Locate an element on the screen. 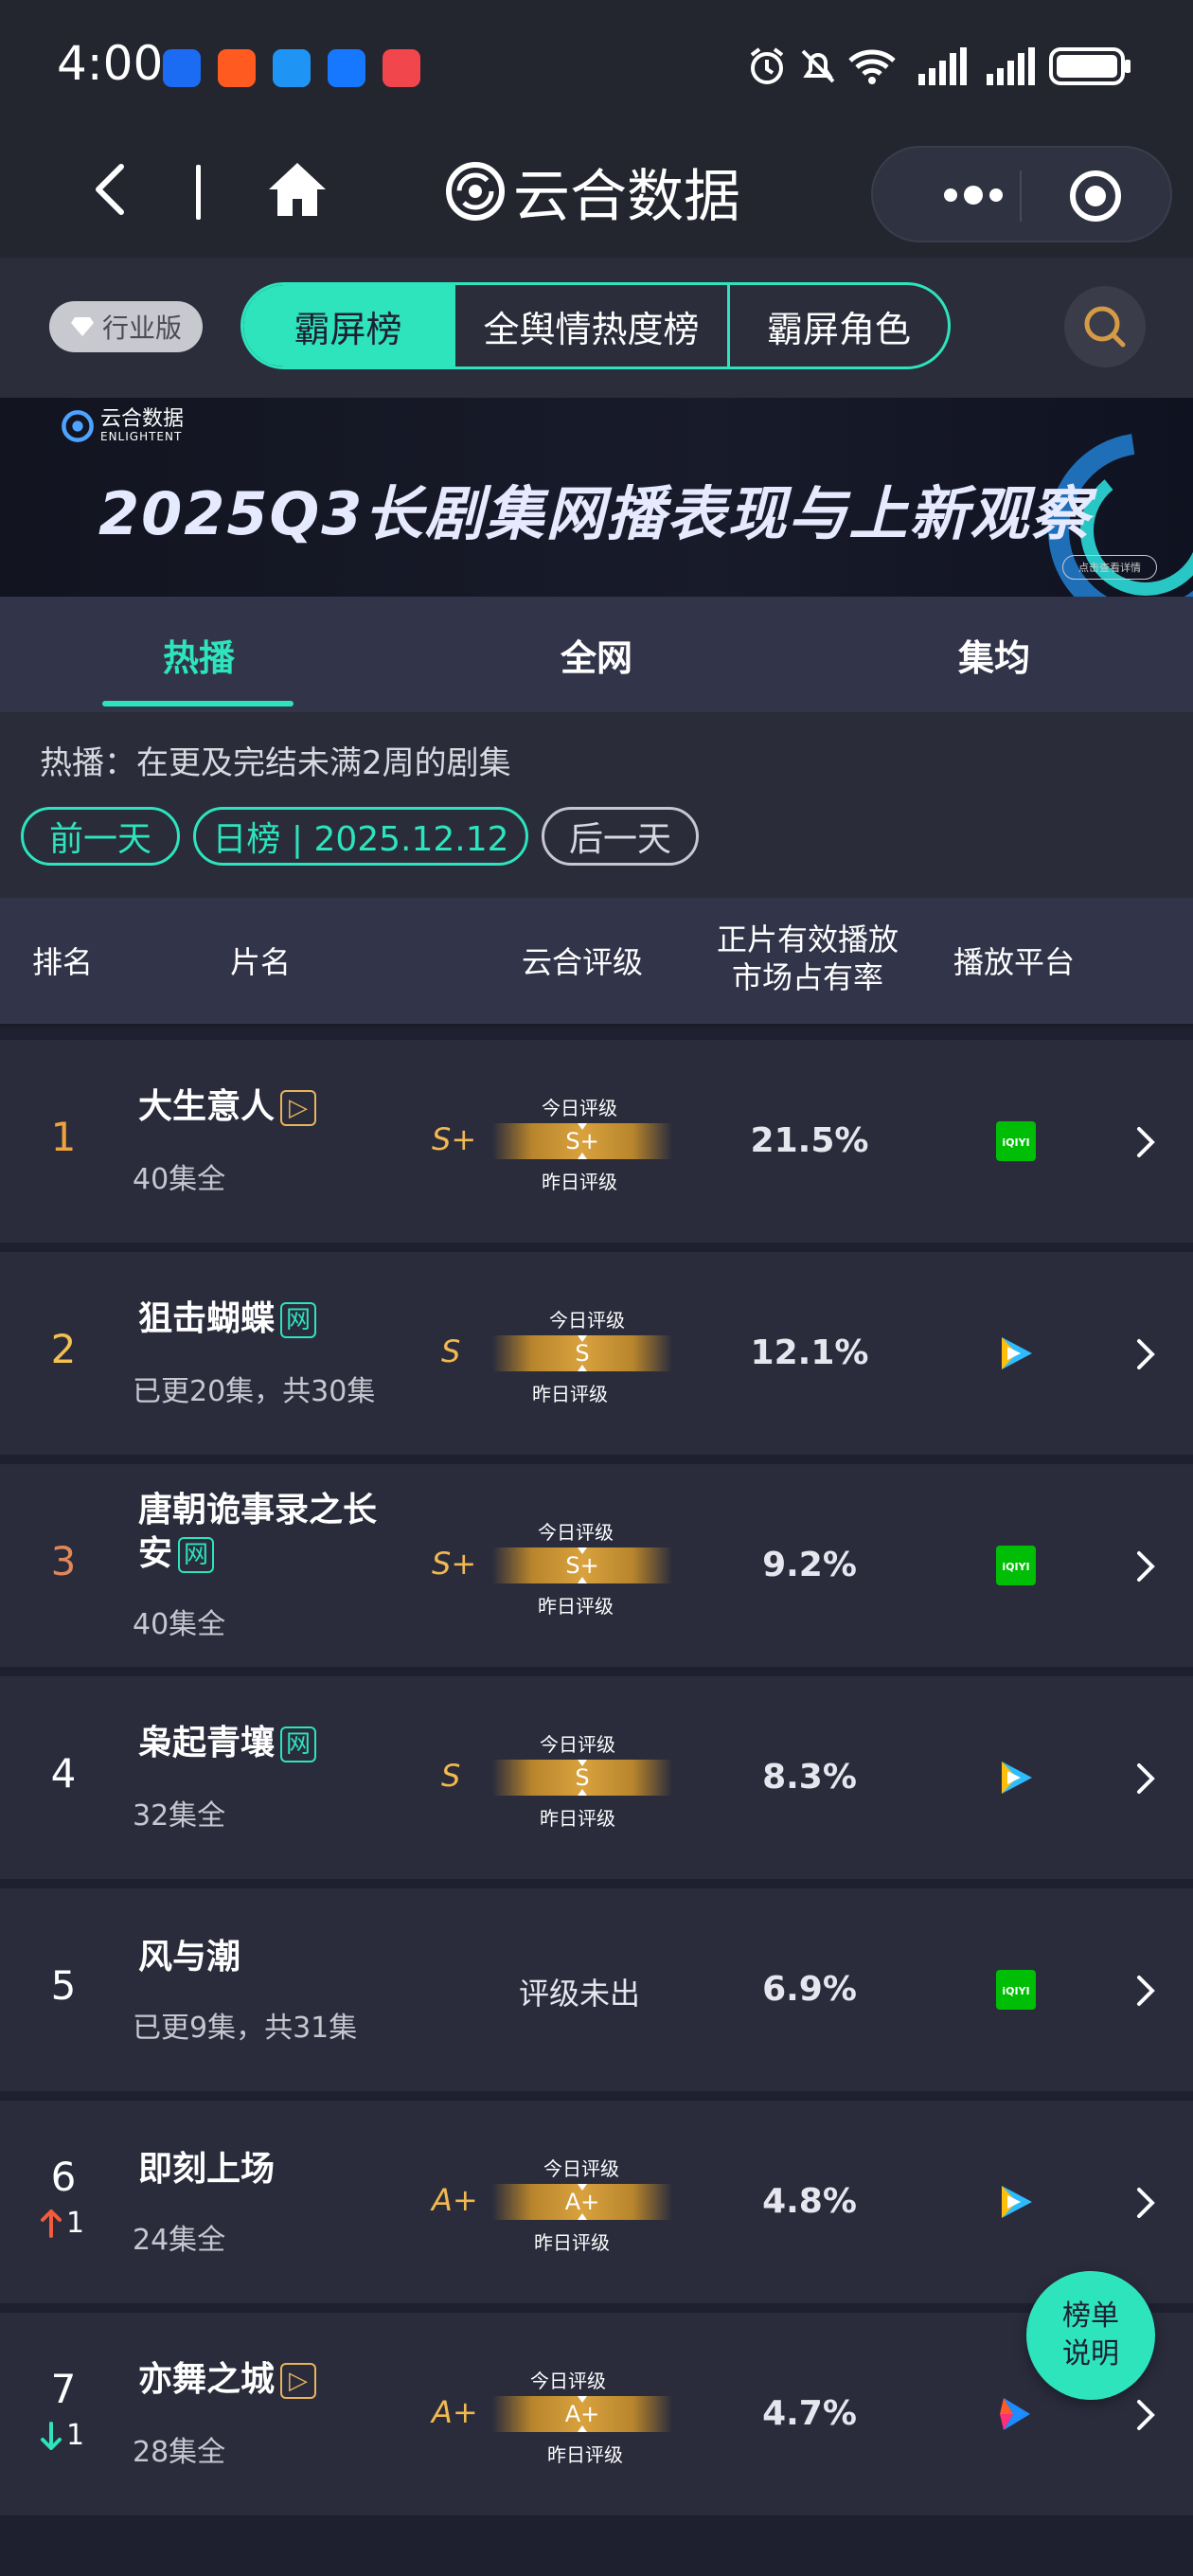 Image resolution: width=1193 pixels, height=2576 pixels. taobao-app-icon is located at coordinates (237, 68).